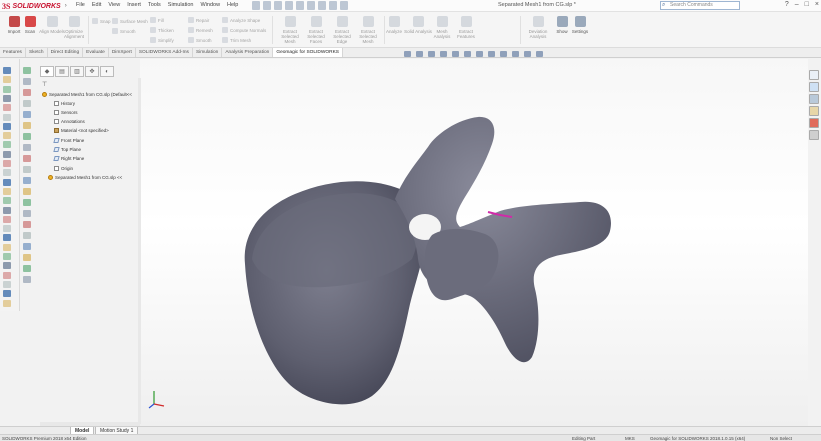 Image resolution: width=821 pixels, height=441 pixels. I want to click on tree-vertical-scrollbar, so click(139, 251).